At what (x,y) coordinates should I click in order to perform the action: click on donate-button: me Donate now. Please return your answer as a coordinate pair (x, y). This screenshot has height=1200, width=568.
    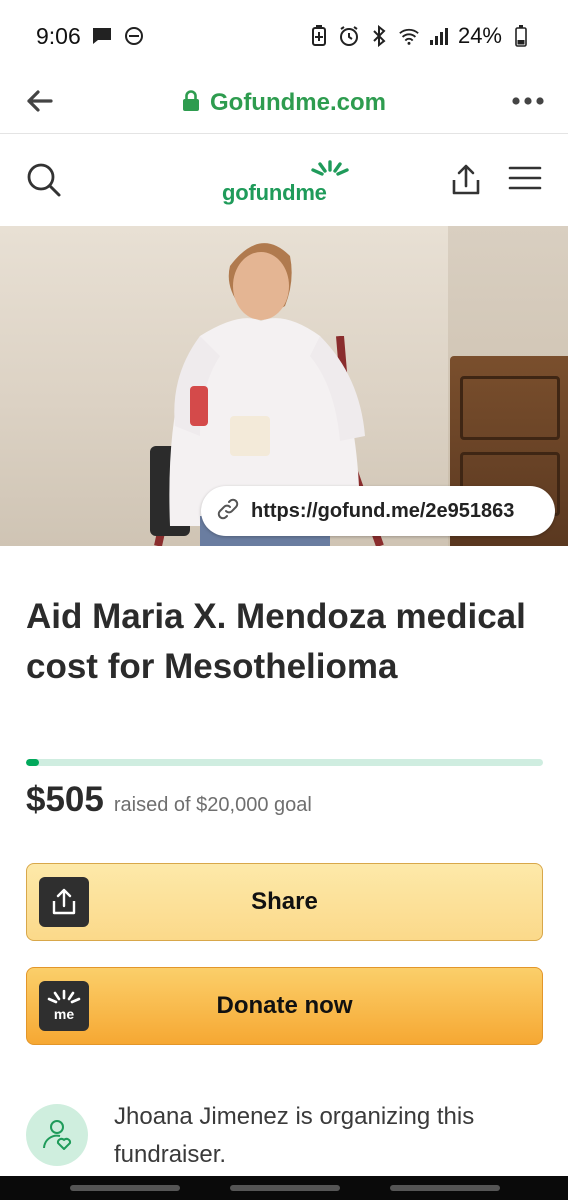
    Looking at the image, I should click on (284, 1006).